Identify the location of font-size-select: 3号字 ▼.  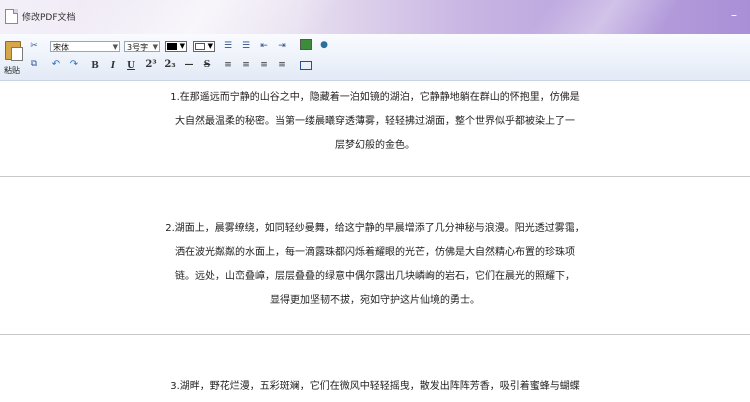
(142, 46).